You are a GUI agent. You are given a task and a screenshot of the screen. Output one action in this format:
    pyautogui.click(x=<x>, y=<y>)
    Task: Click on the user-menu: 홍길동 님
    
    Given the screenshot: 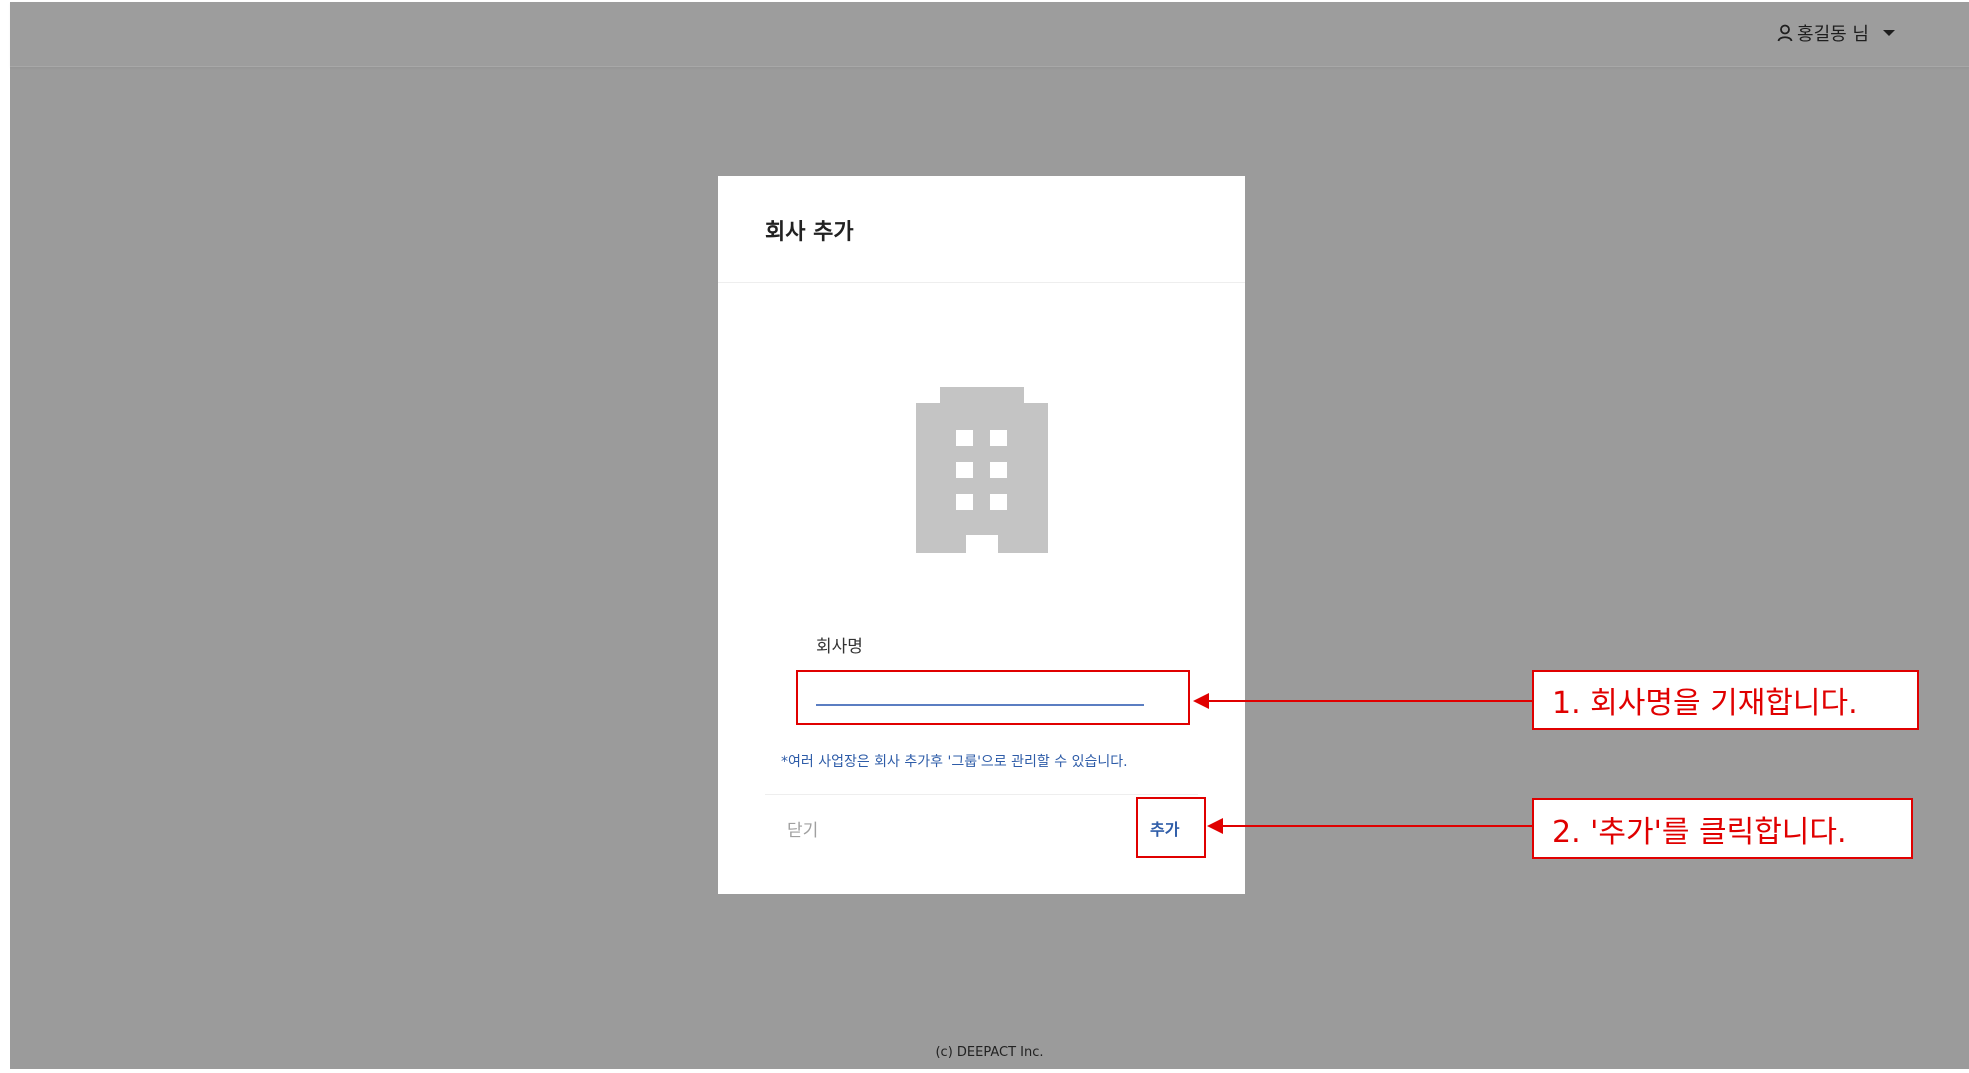 What is the action you would take?
    pyautogui.click(x=1836, y=33)
    